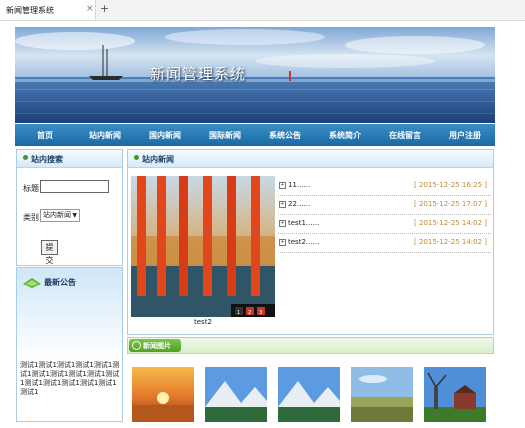 The height and width of the screenshot is (428, 525). What do you see at coordinates (74, 215) in the screenshot?
I see `chevron-down-icon: ▼` at bounding box center [74, 215].